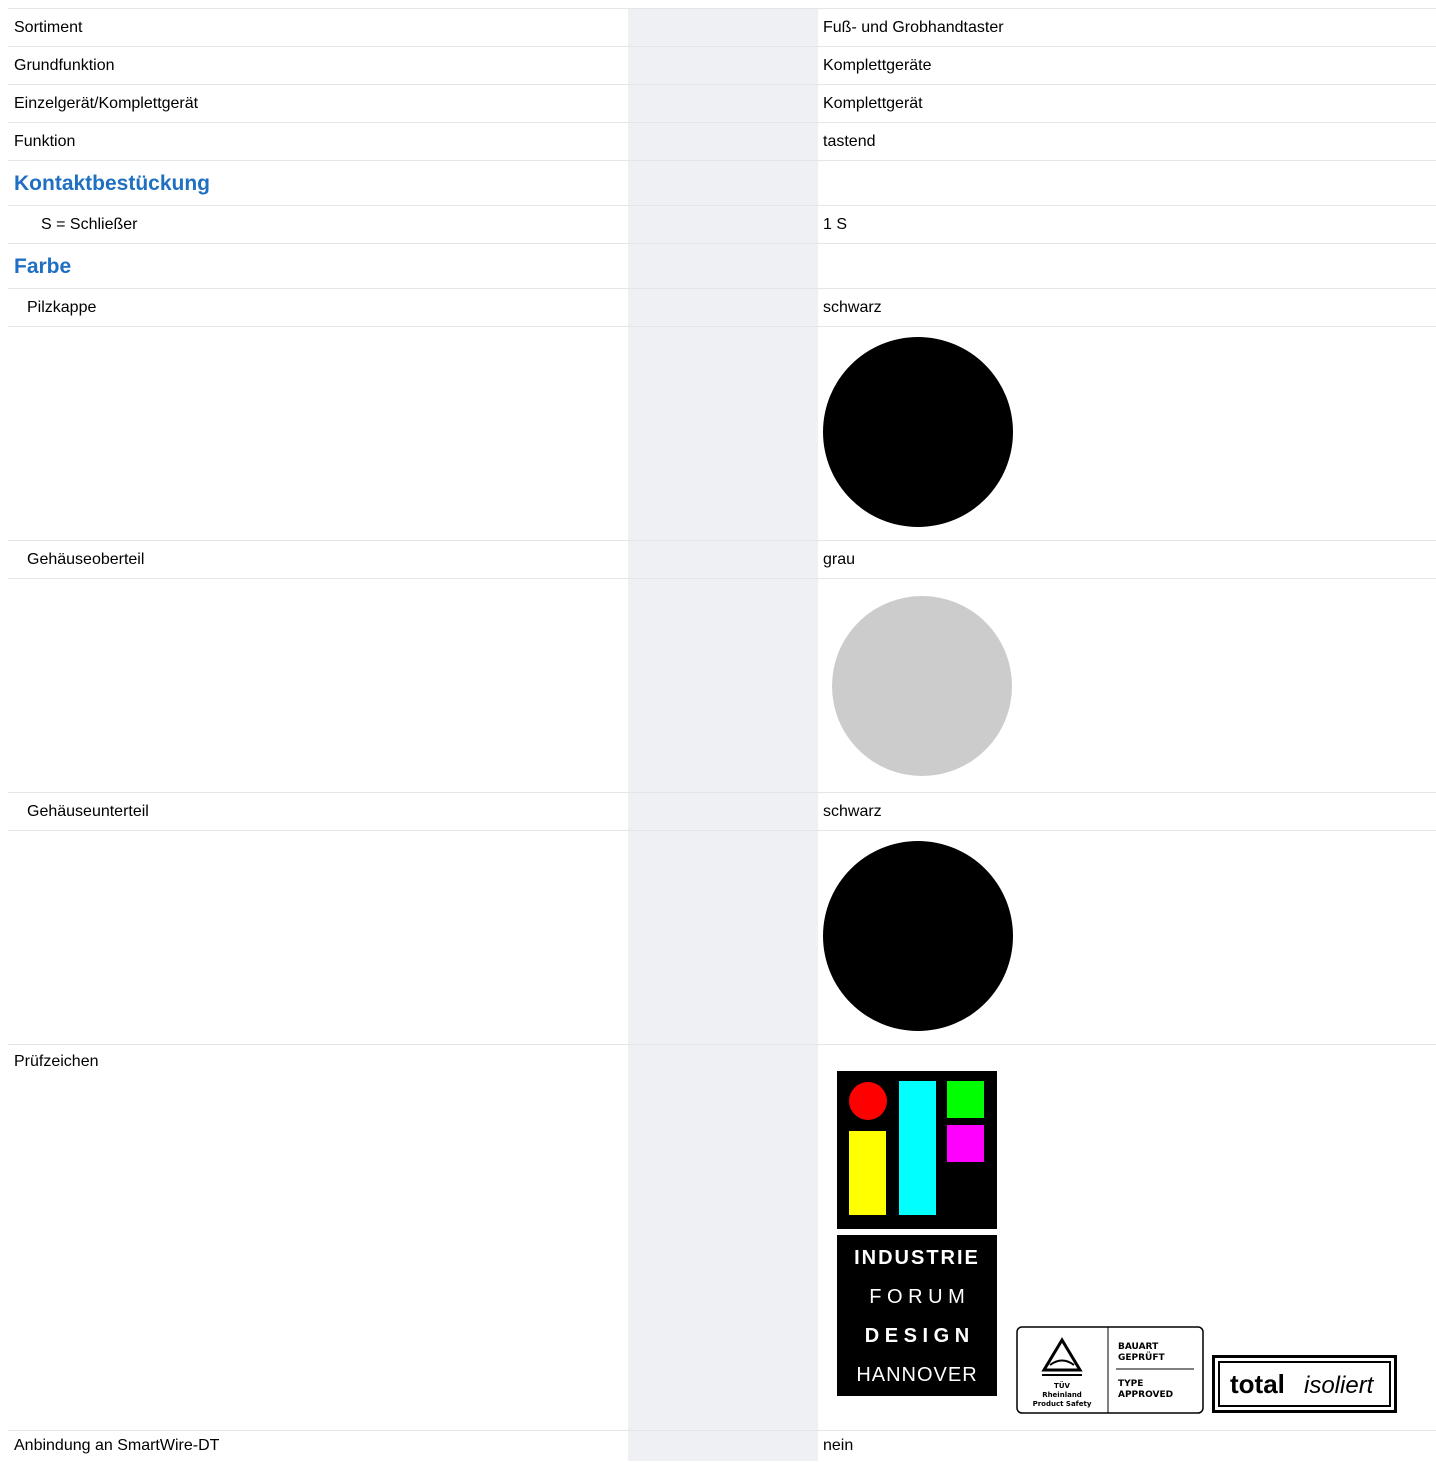  I want to click on property-label: Prüfzeichen, so click(56, 1061).